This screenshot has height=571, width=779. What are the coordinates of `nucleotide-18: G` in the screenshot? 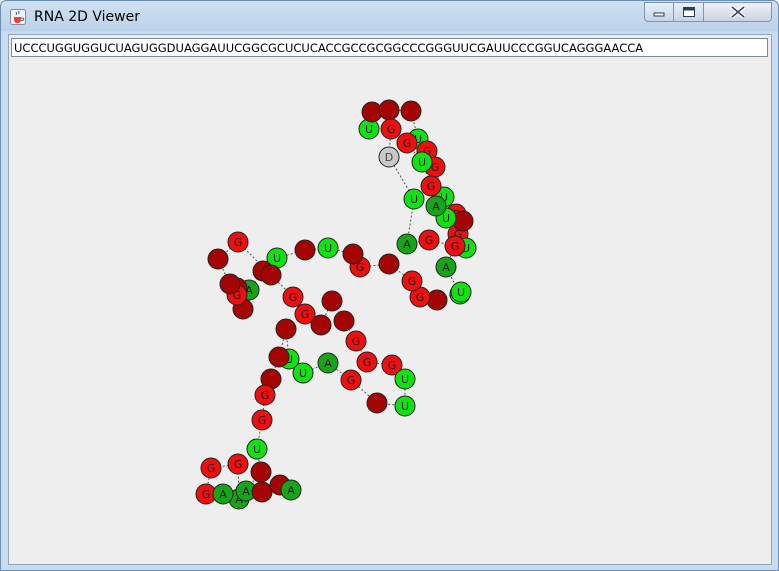 It's located at (391, 129).